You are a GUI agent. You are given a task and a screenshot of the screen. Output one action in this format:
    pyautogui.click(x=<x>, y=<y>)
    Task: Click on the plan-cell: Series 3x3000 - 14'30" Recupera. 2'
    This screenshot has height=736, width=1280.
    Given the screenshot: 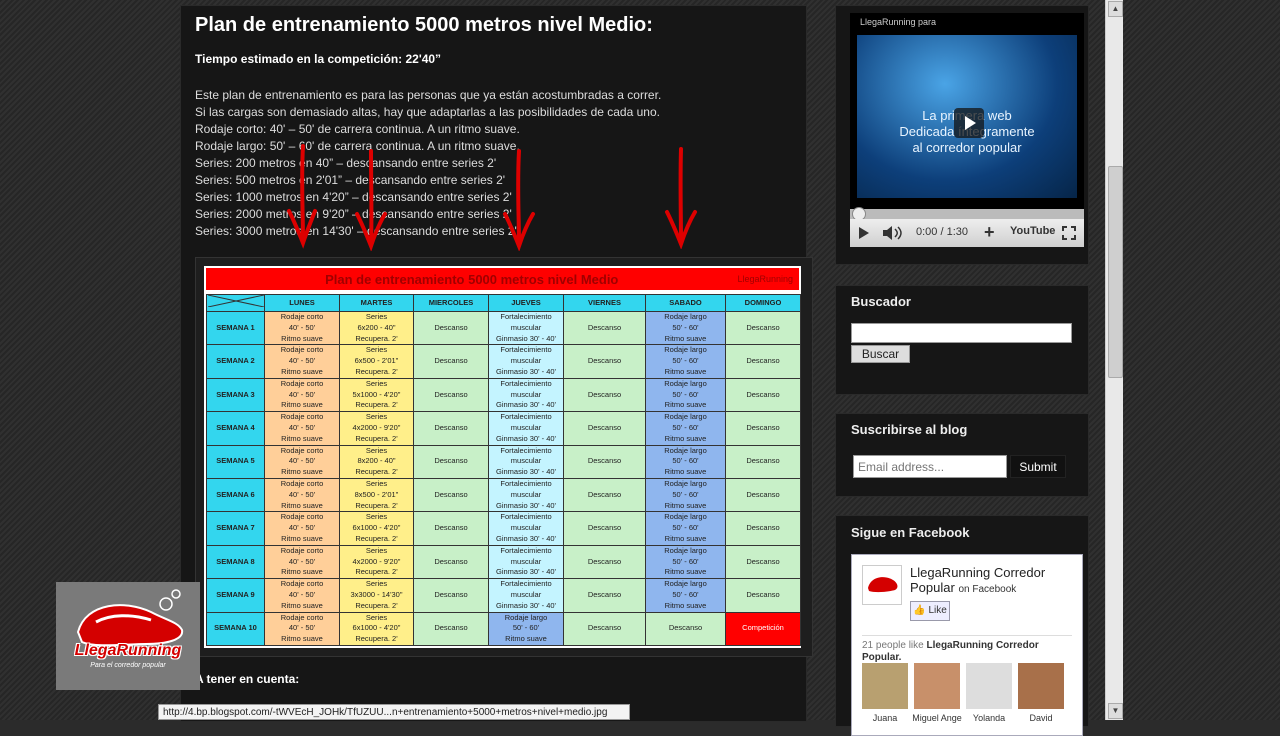 What is the action you would take?
    pyautogui.click(x=376, y=595)
    